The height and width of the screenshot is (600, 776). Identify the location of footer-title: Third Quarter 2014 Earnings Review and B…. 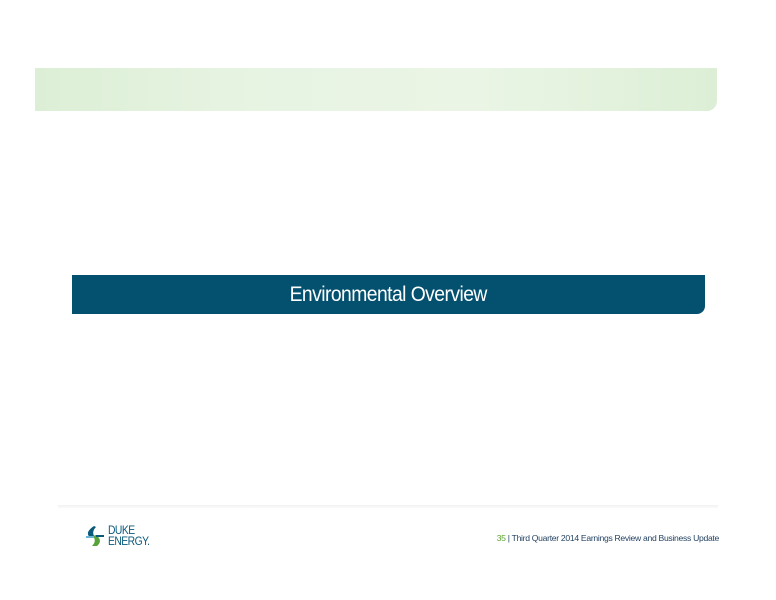
(615, 538).